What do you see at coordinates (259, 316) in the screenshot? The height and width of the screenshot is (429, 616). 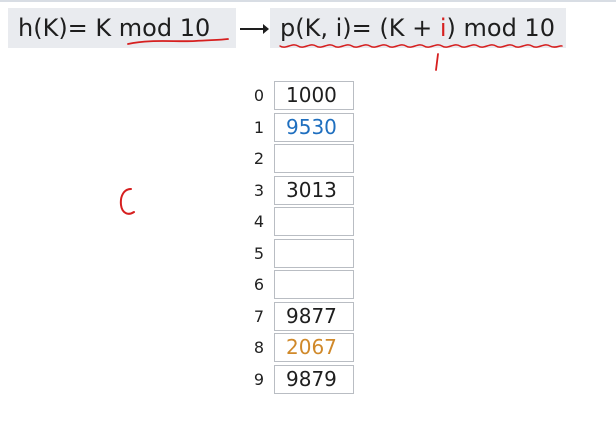 I see `slot-index: 7` at bounding box center [259, 316].